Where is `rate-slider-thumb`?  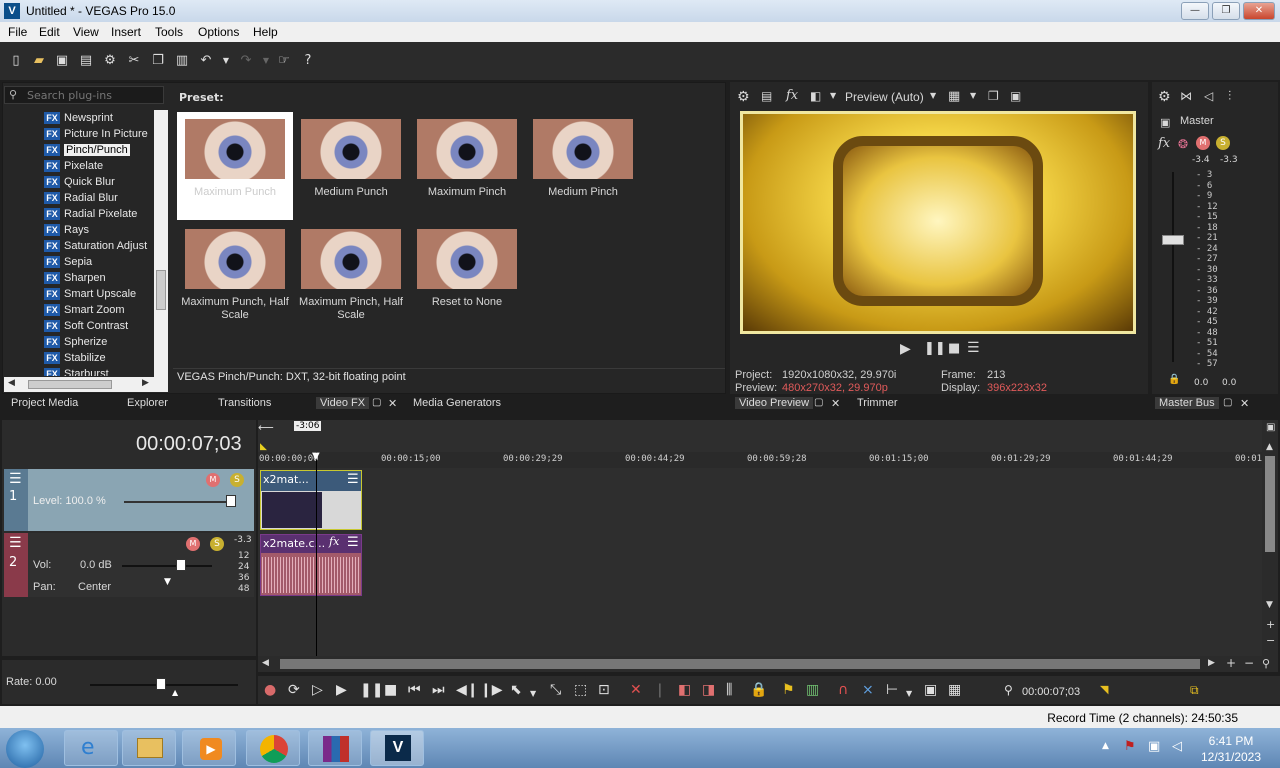
rate-slider-thumb is located at coordinates (161, 684).